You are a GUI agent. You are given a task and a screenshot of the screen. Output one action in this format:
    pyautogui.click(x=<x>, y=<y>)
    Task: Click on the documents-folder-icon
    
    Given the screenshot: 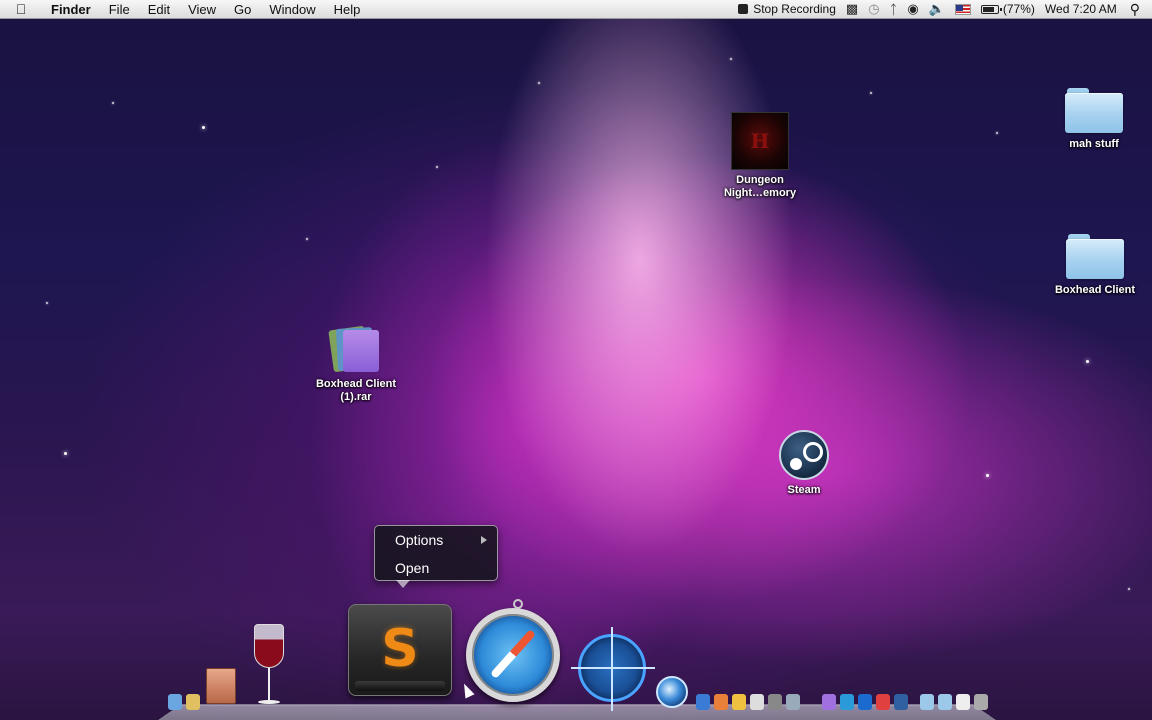 What is the action you would take?
    pyautogui.click(x=945, y=702)
    